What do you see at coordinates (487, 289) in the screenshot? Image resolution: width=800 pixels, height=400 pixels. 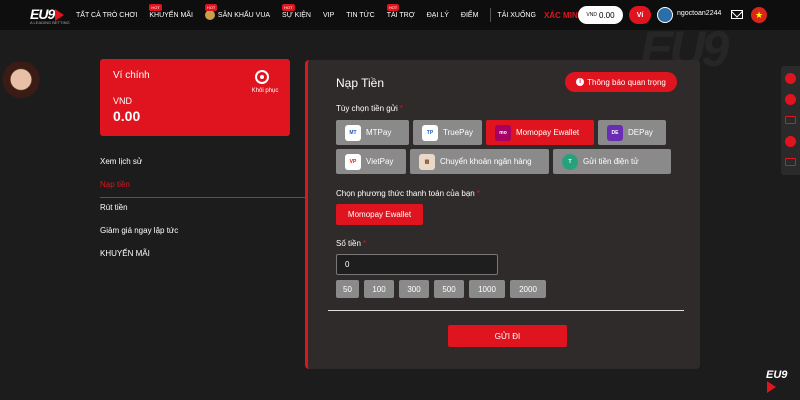 I see `quick-amount-1000: 1000` at bounding box center [487, 289].